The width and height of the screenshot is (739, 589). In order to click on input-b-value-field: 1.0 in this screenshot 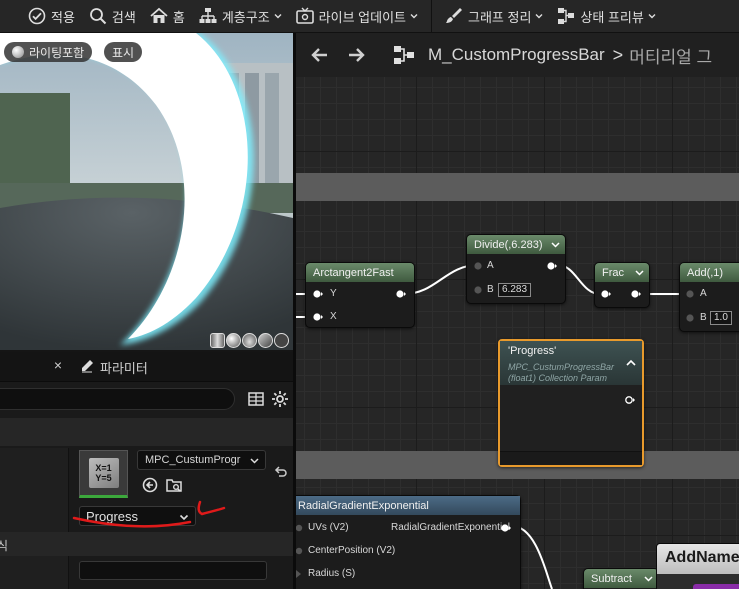, I will do `click(721, 318)`.